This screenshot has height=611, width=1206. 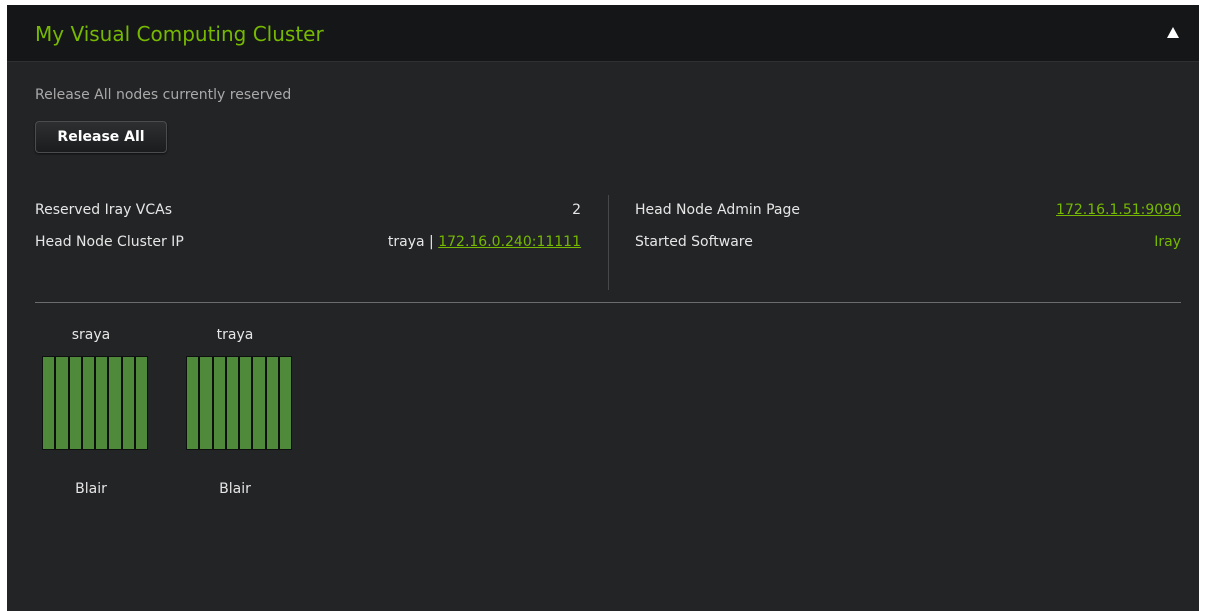 I want to click on cluster-ip-host: traya, so click(x=406, y=242).